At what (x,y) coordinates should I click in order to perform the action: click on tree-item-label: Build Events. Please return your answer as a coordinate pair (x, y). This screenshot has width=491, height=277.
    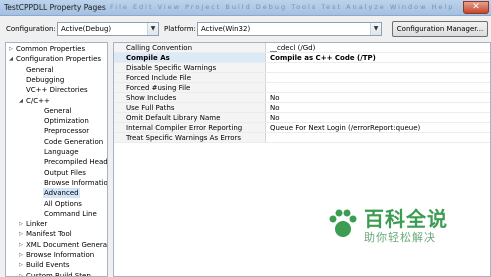
    Looking at the image, I should click on (48, 265).